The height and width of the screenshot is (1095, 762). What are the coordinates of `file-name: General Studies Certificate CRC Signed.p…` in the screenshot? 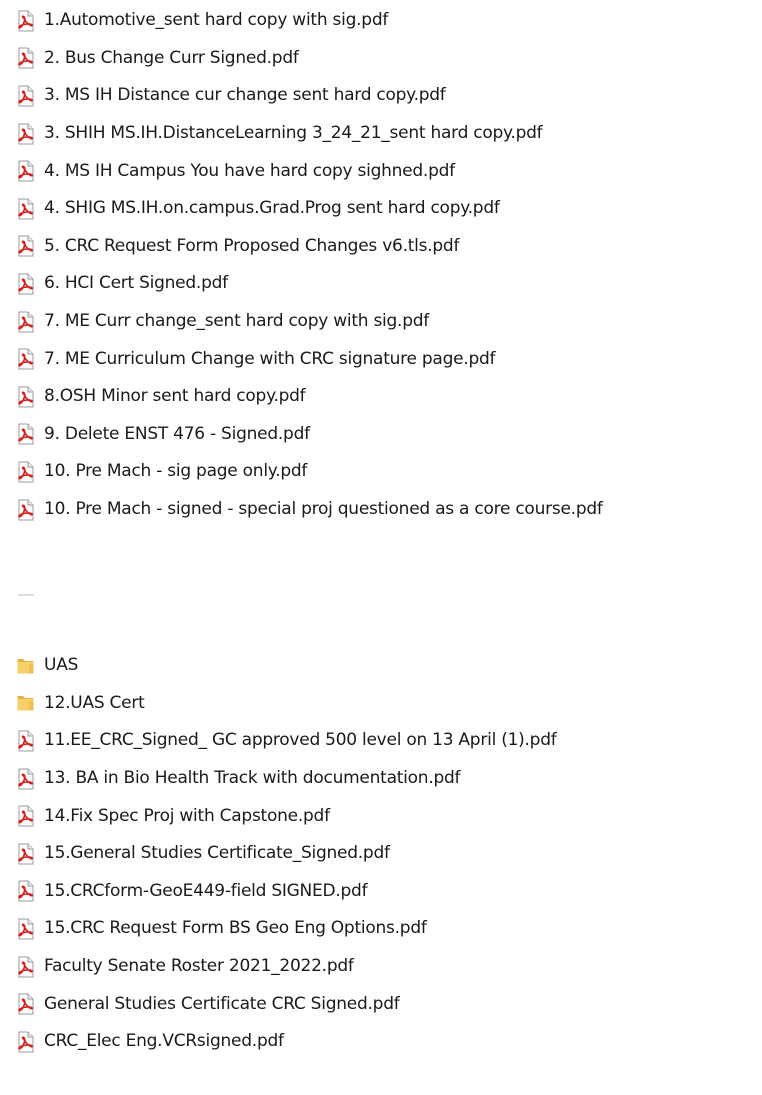 It's located at (222, 1003).